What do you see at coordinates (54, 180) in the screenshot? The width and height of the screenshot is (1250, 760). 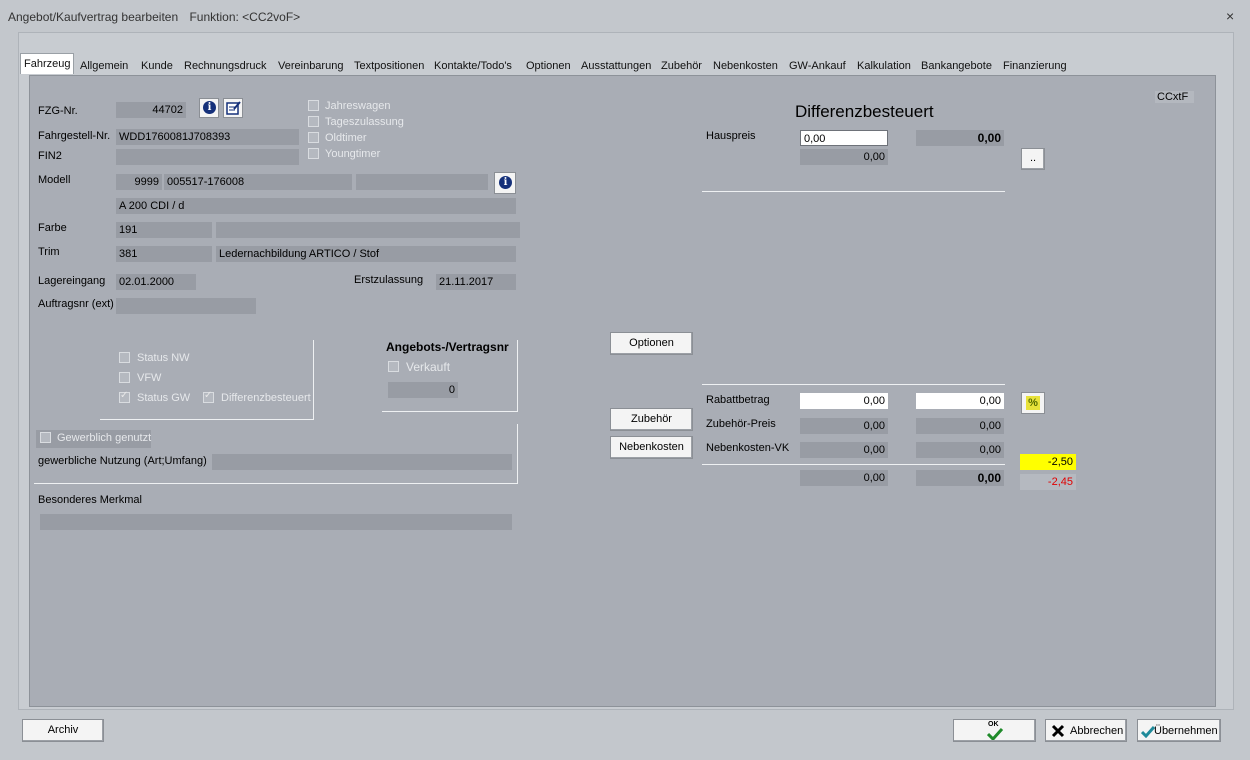 I see `modell-label: Modell` at bounding box center [54, 180].